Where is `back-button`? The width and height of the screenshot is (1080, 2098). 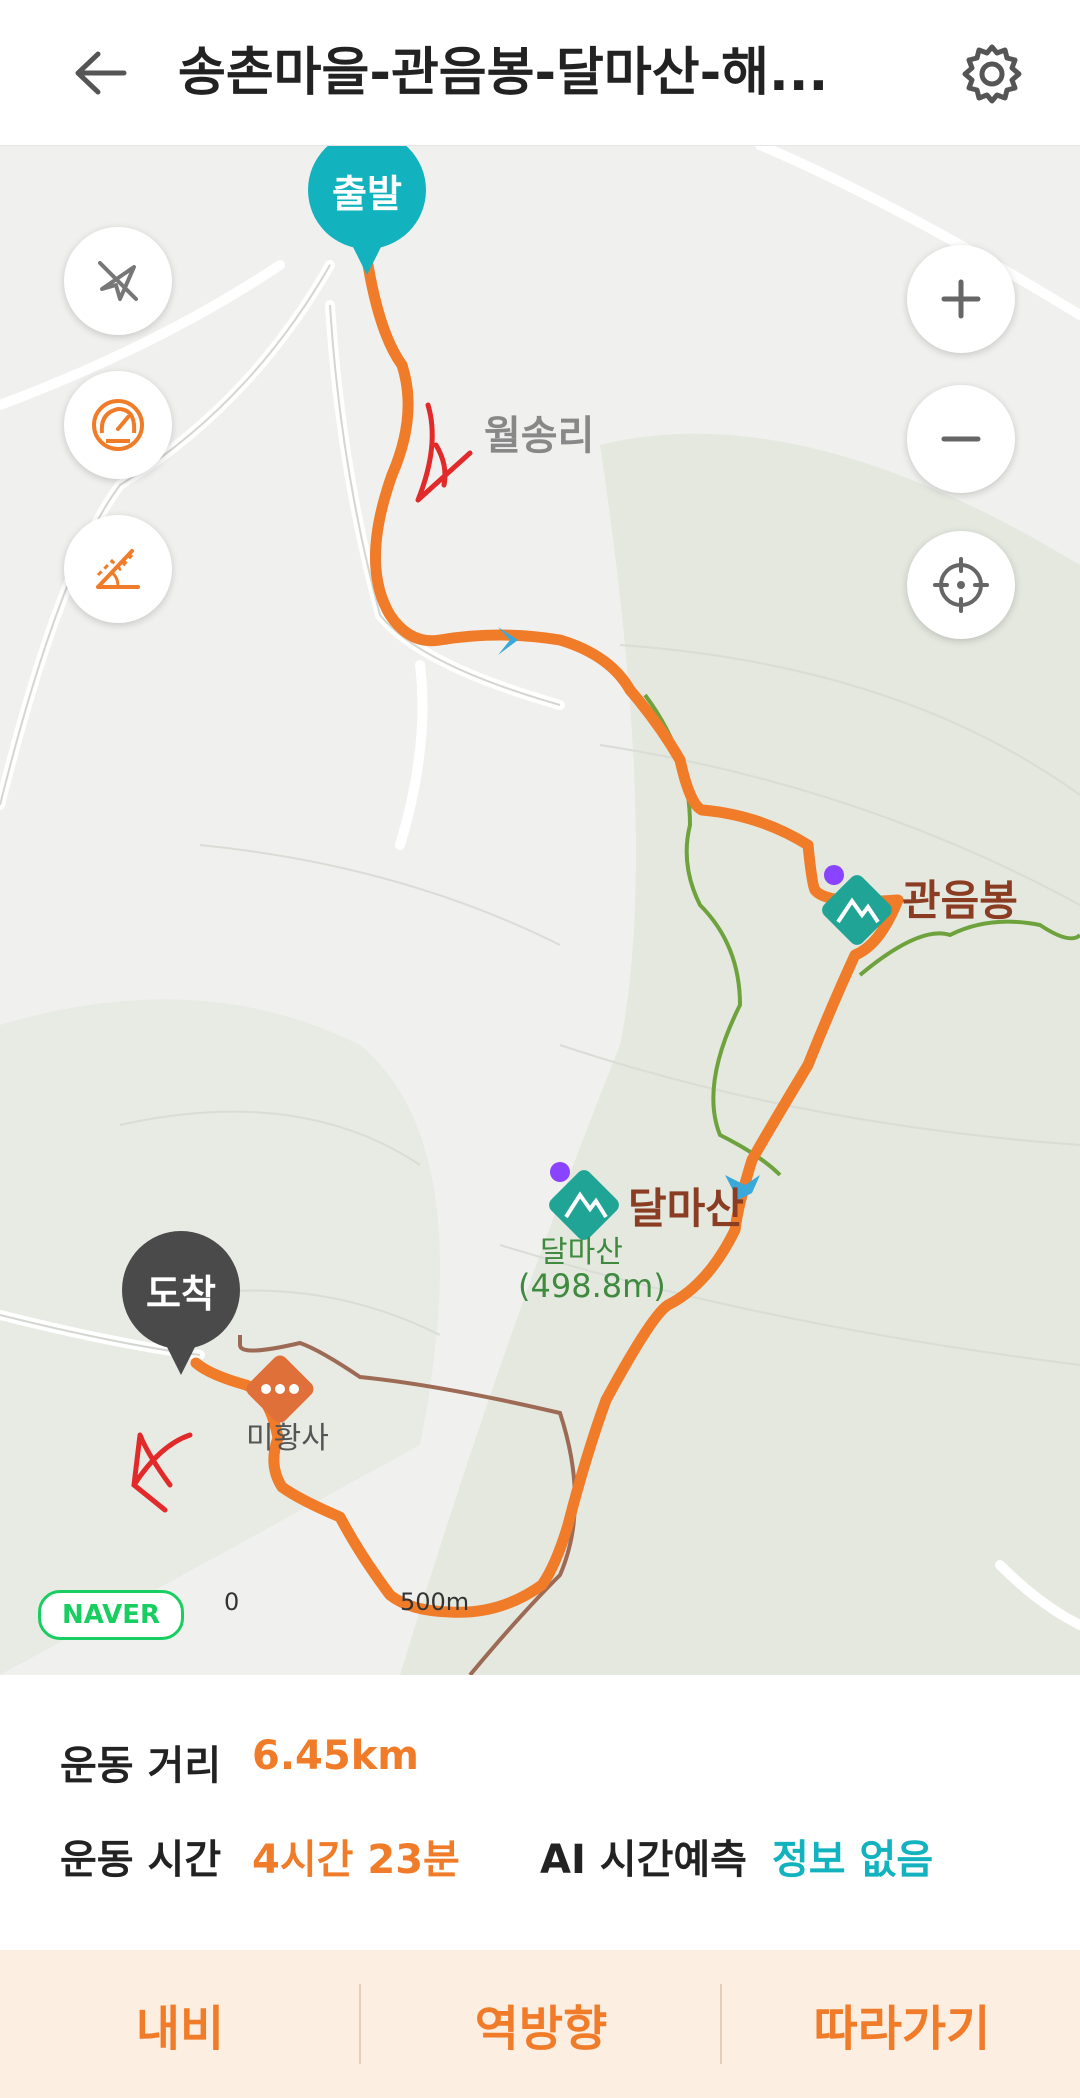 back-button is located at coordinates (100, 73).